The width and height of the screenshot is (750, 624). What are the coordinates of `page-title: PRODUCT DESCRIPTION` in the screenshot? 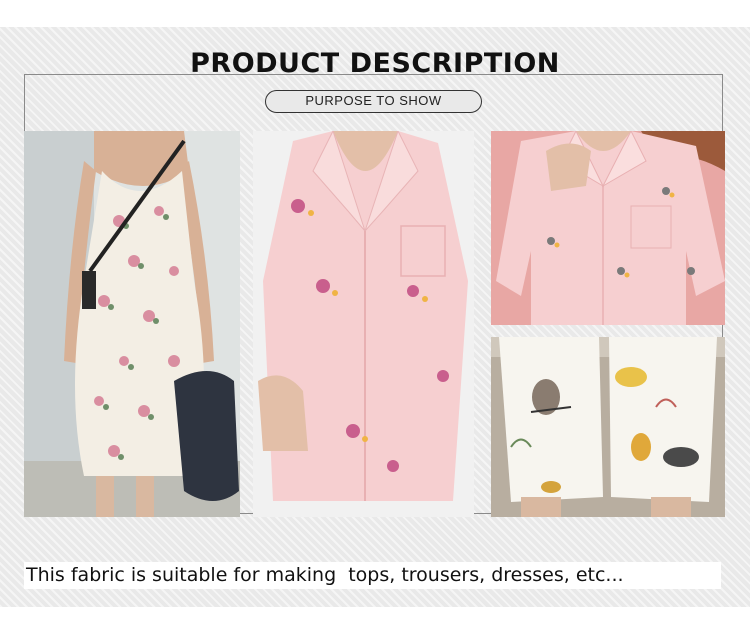 It's located at (375, 63).